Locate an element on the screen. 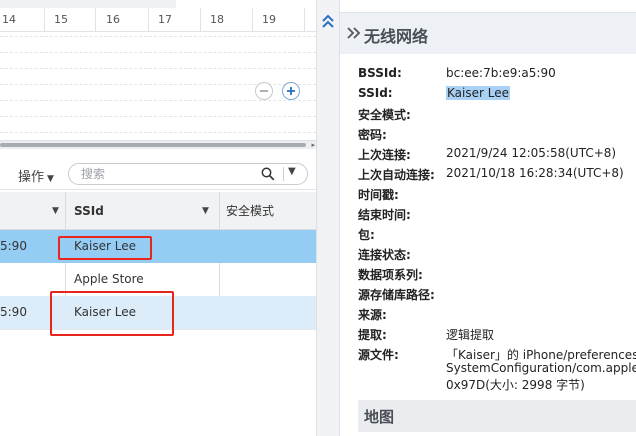 Image resolution: width=636 pixels, height=436 pixels. ruler-label: 19 is located at coordinates (269, 19).